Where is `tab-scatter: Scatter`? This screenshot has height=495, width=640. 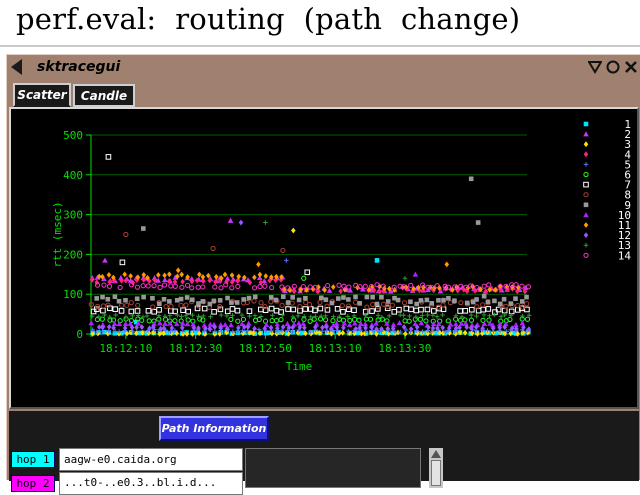 tab-scatter: Scatter is located at coordinates (42, 95).